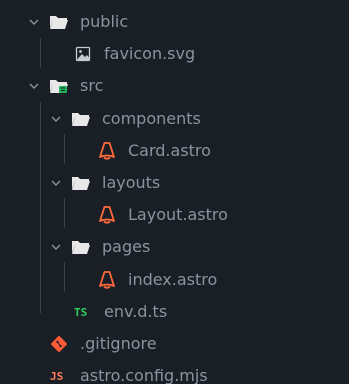 The image size is (356, 384). What do you see at coordinates (136, 311) in the screenshot?
I see `file-label: env.d.ts` at bounding box center [136, 311].